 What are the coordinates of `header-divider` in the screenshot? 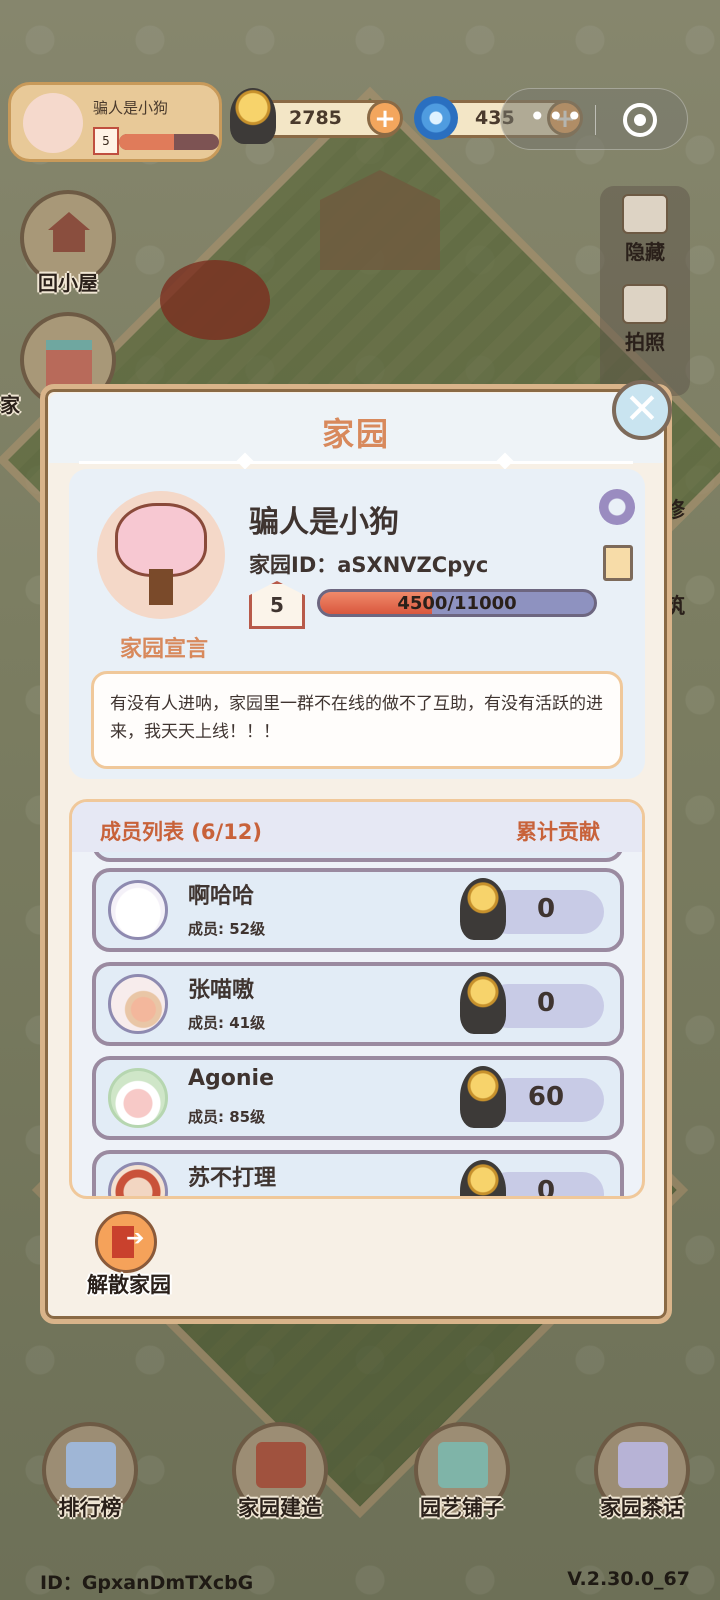 It's located at (356, 461).